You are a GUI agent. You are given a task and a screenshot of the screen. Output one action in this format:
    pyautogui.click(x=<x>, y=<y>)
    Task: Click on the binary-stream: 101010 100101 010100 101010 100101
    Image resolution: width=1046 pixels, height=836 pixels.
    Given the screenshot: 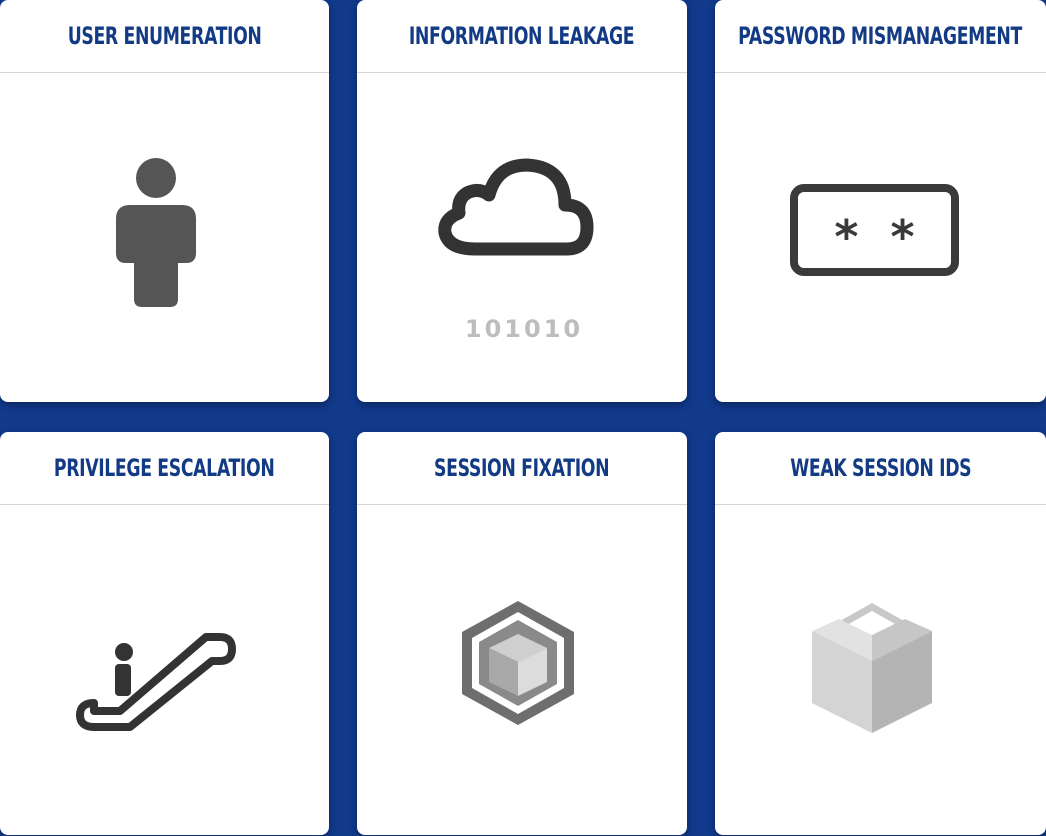 What is the action you would take?
    pyautogui.click(x=524, y=329)
    